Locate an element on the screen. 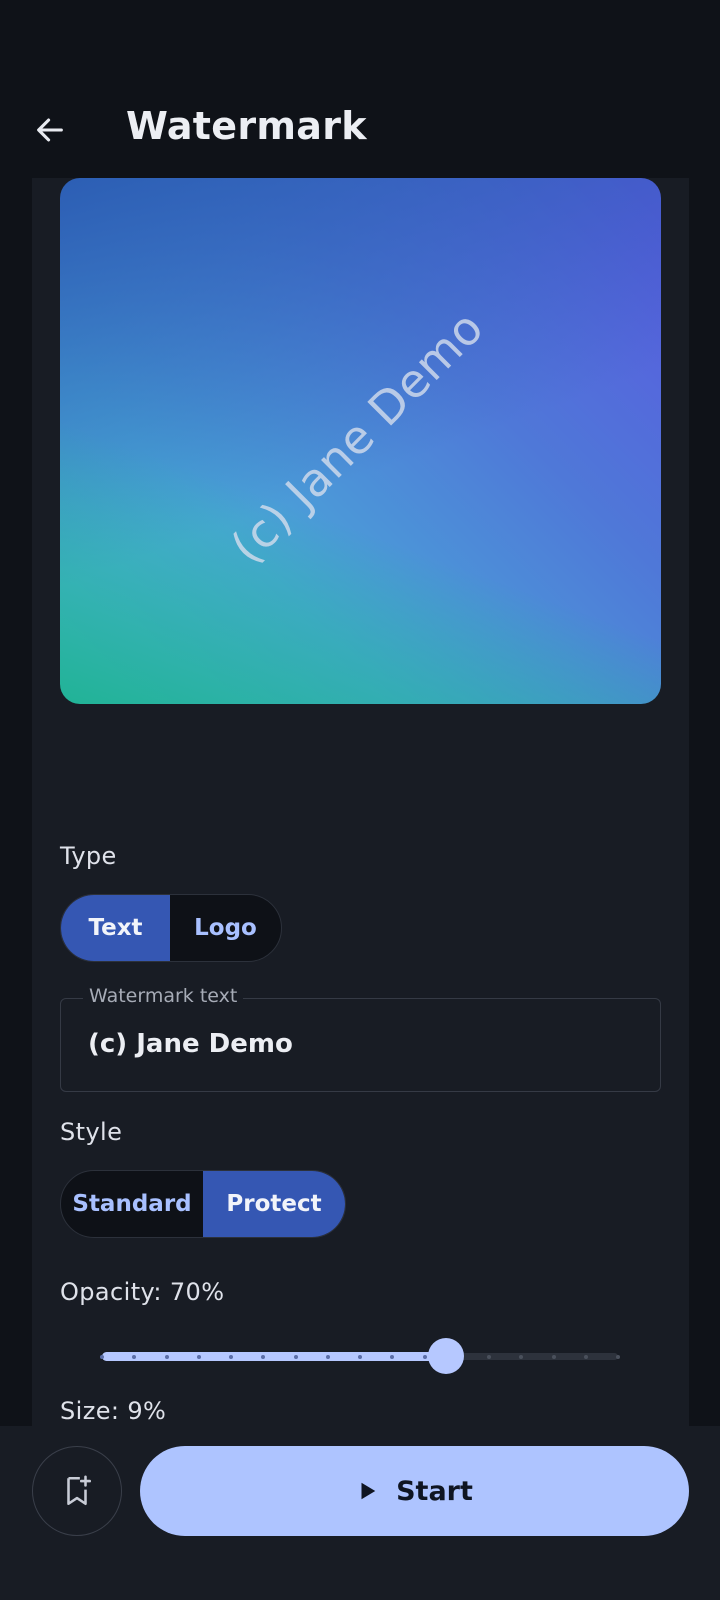 This screenshot has height=1600, width=720. back-button is located at coordinates (50, 130).